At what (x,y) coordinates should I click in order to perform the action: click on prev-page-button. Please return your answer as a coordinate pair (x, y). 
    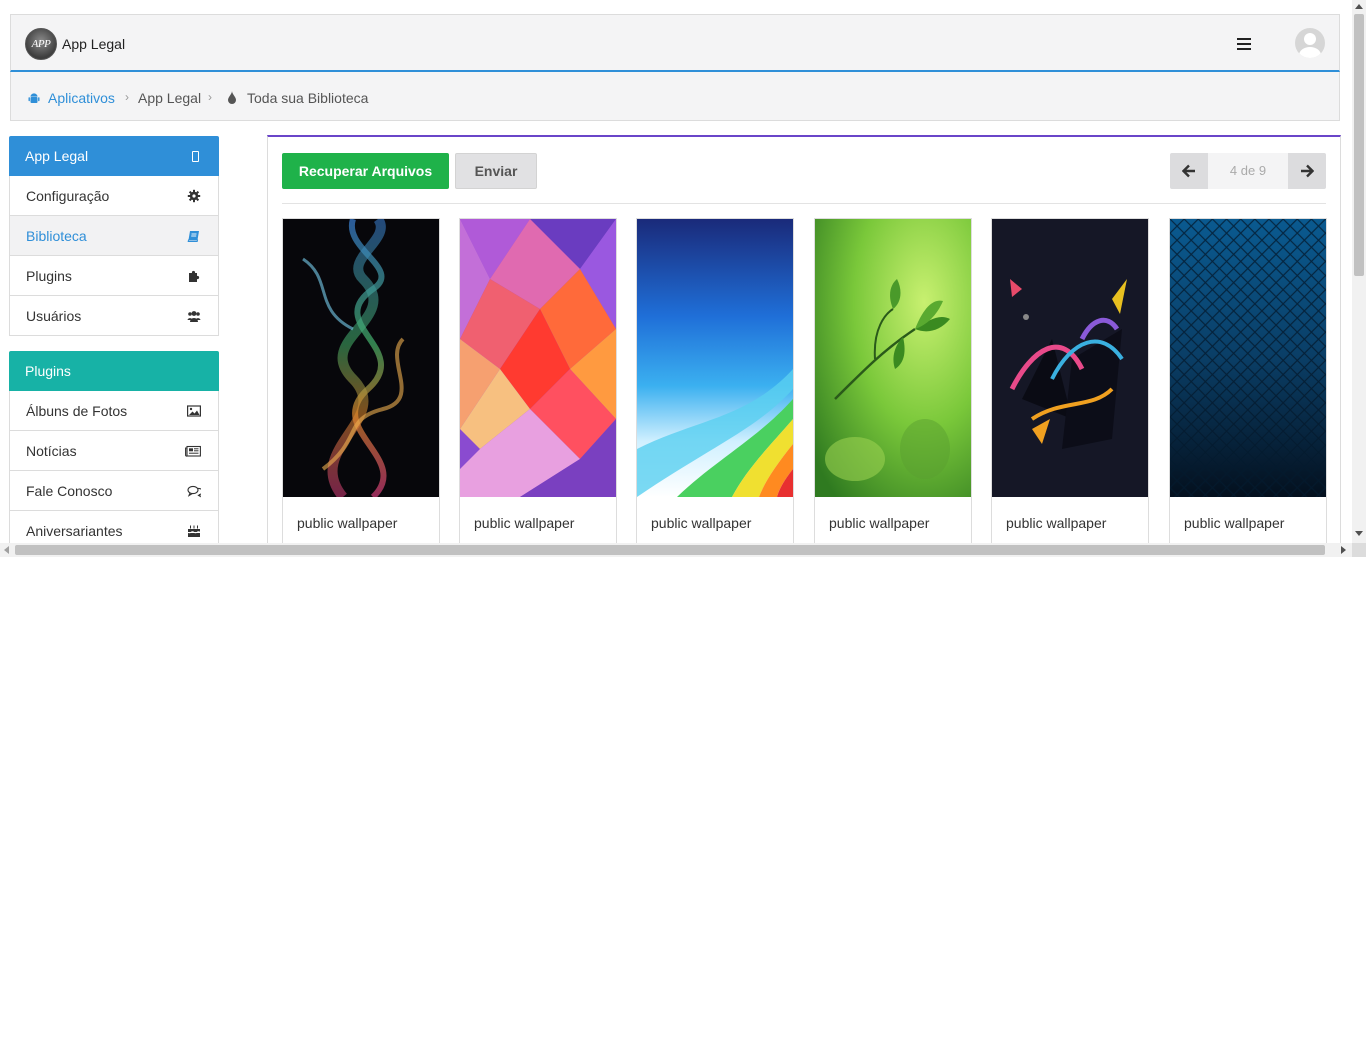
    Looking at the image, I should click on (1189, 171).